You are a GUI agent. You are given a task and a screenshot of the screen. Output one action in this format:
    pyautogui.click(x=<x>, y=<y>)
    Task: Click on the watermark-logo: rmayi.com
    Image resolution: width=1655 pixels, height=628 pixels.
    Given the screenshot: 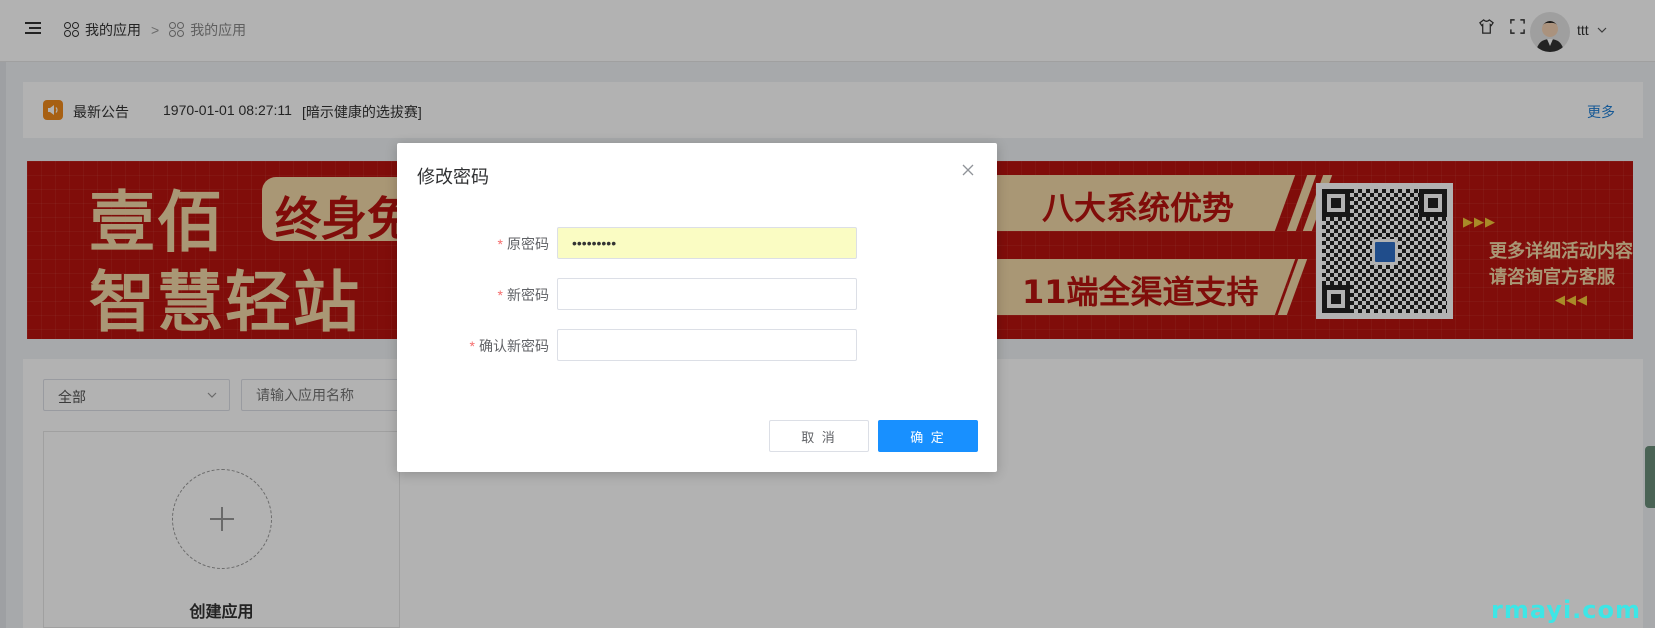 What is the action you would take?
    pyautogui.click(x=1566, y=610)
    